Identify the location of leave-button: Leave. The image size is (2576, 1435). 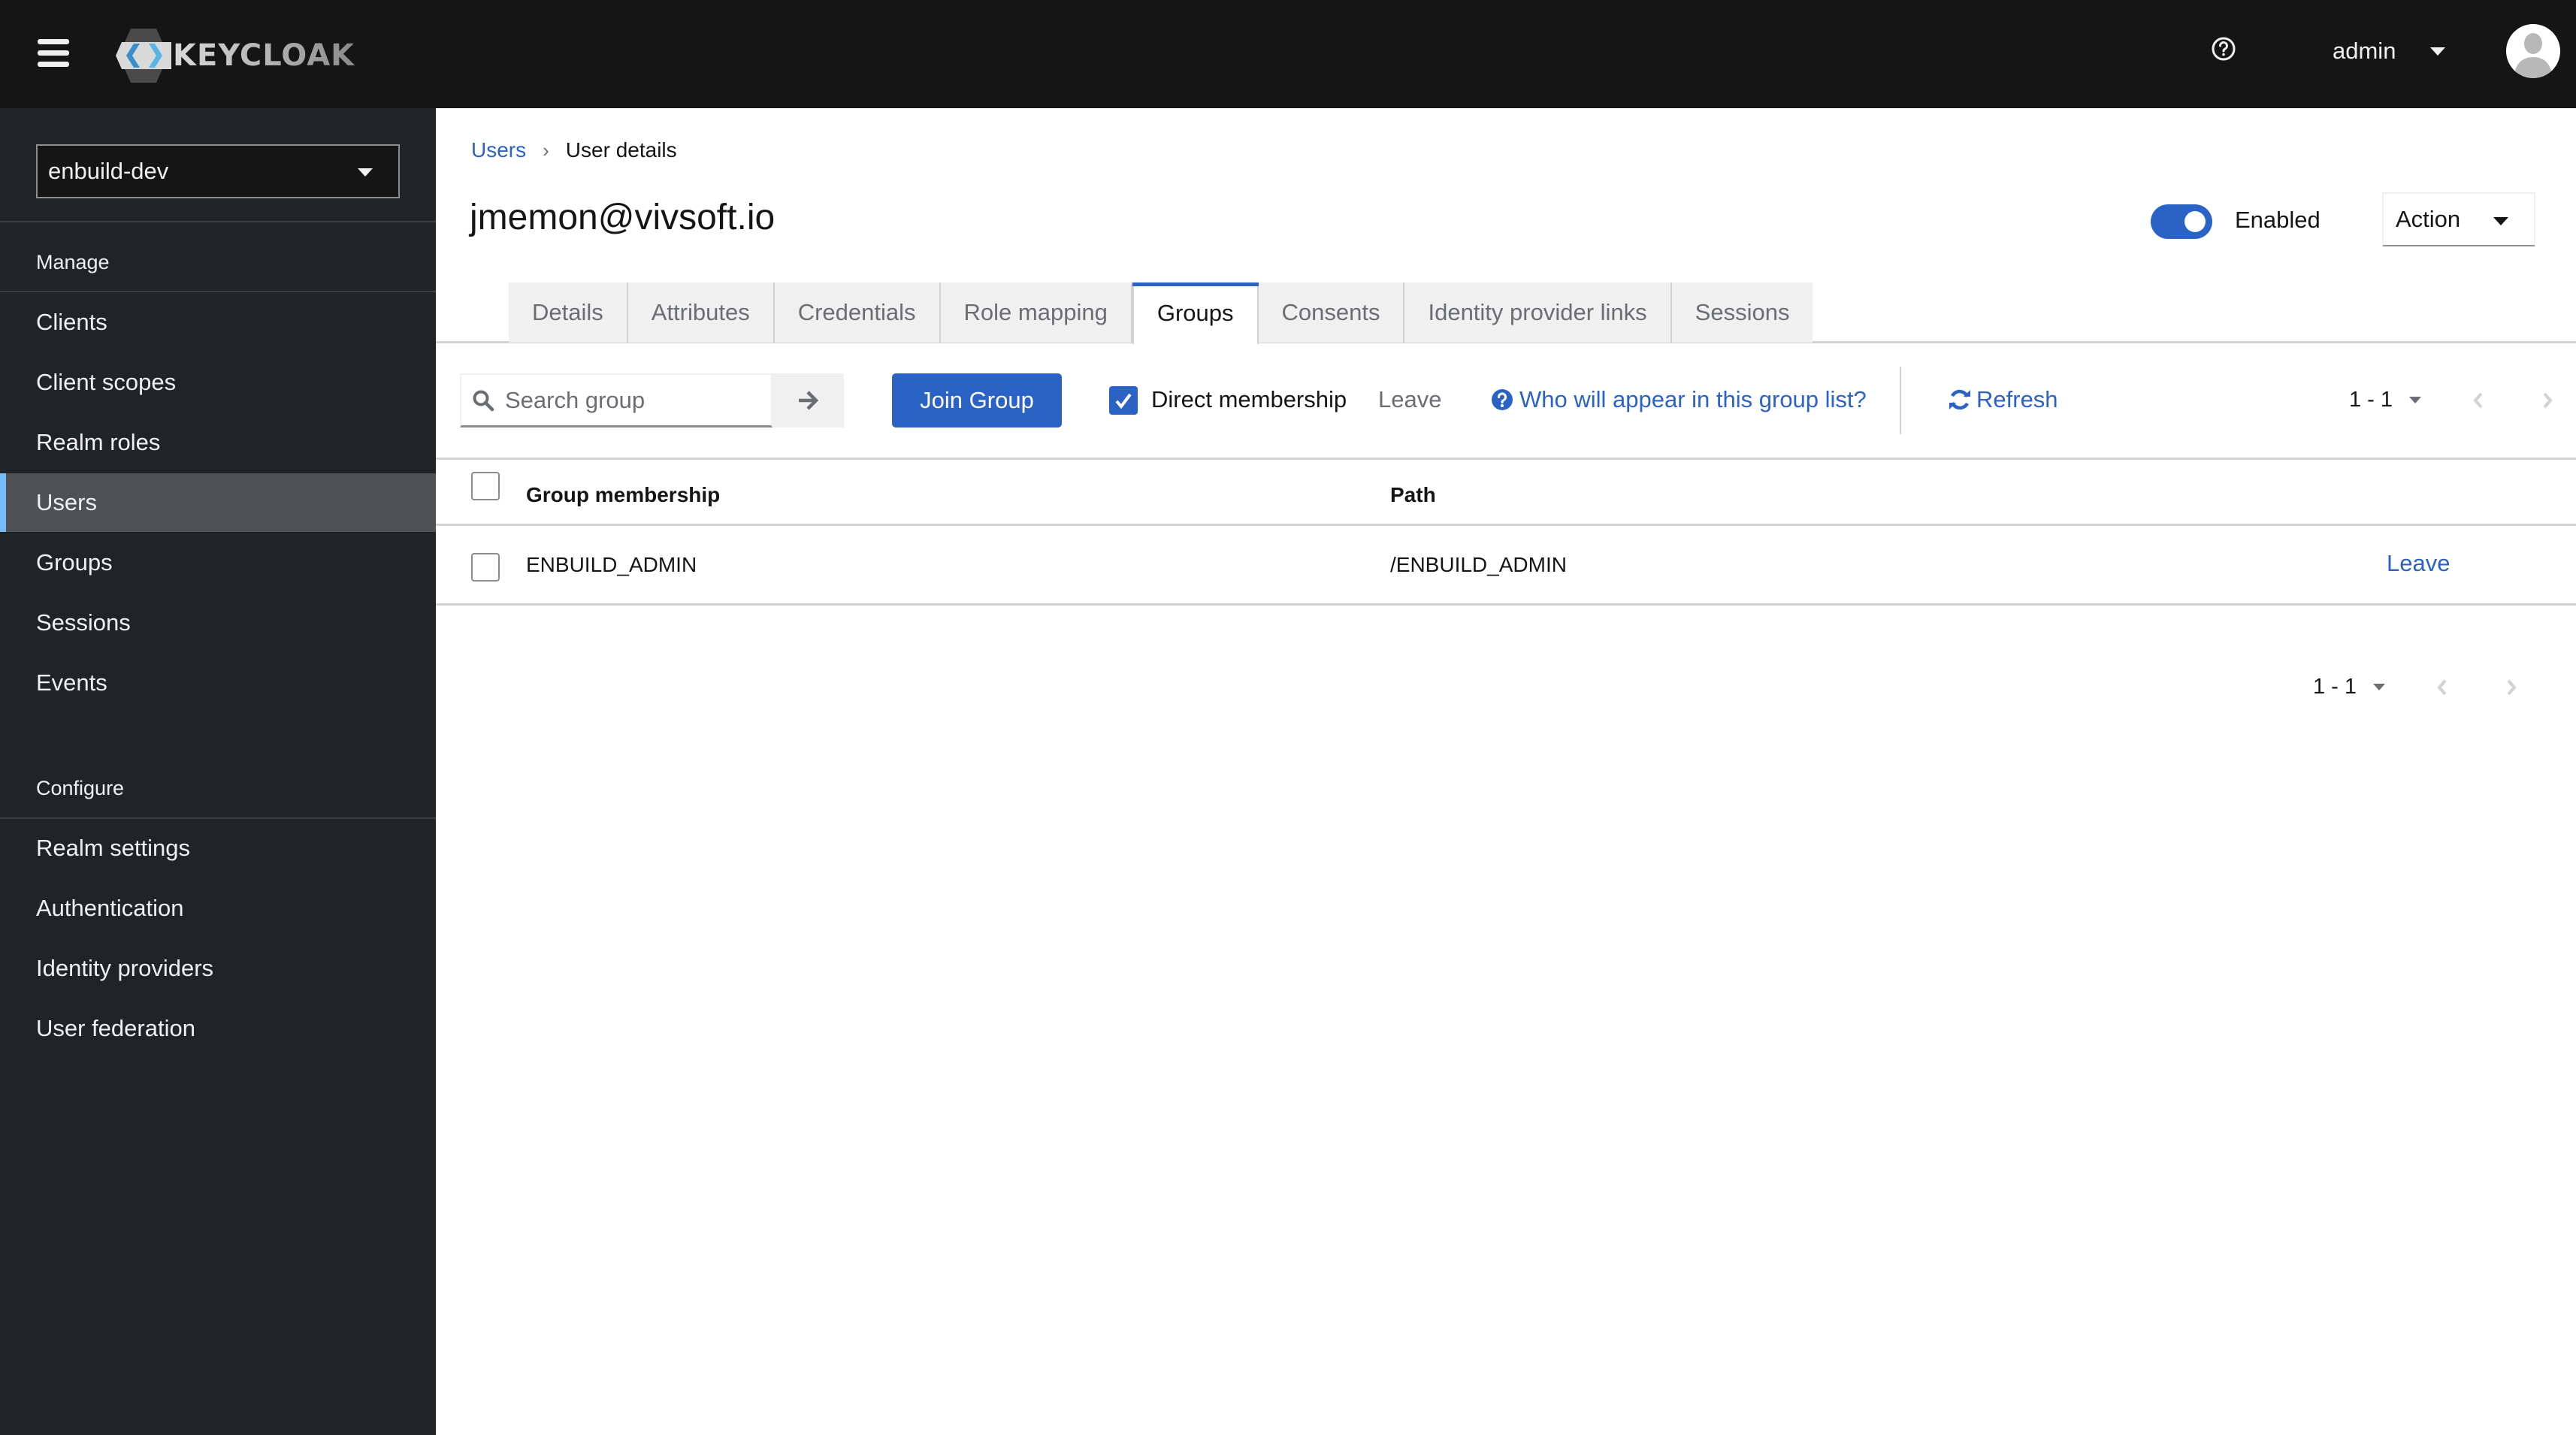
(1409, 399).